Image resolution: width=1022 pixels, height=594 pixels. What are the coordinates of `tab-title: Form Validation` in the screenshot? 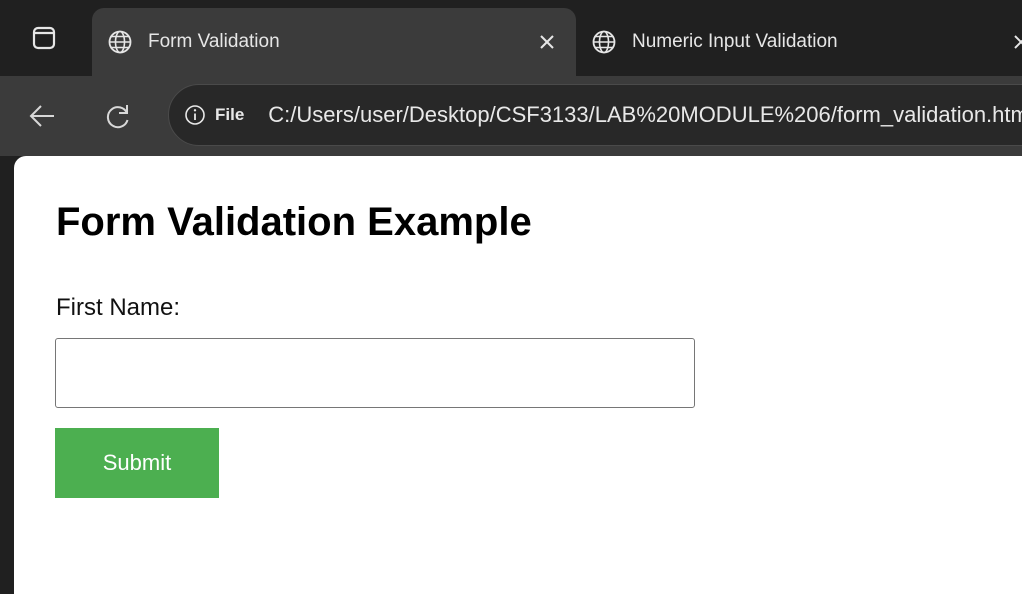 It's located at (214, 41).